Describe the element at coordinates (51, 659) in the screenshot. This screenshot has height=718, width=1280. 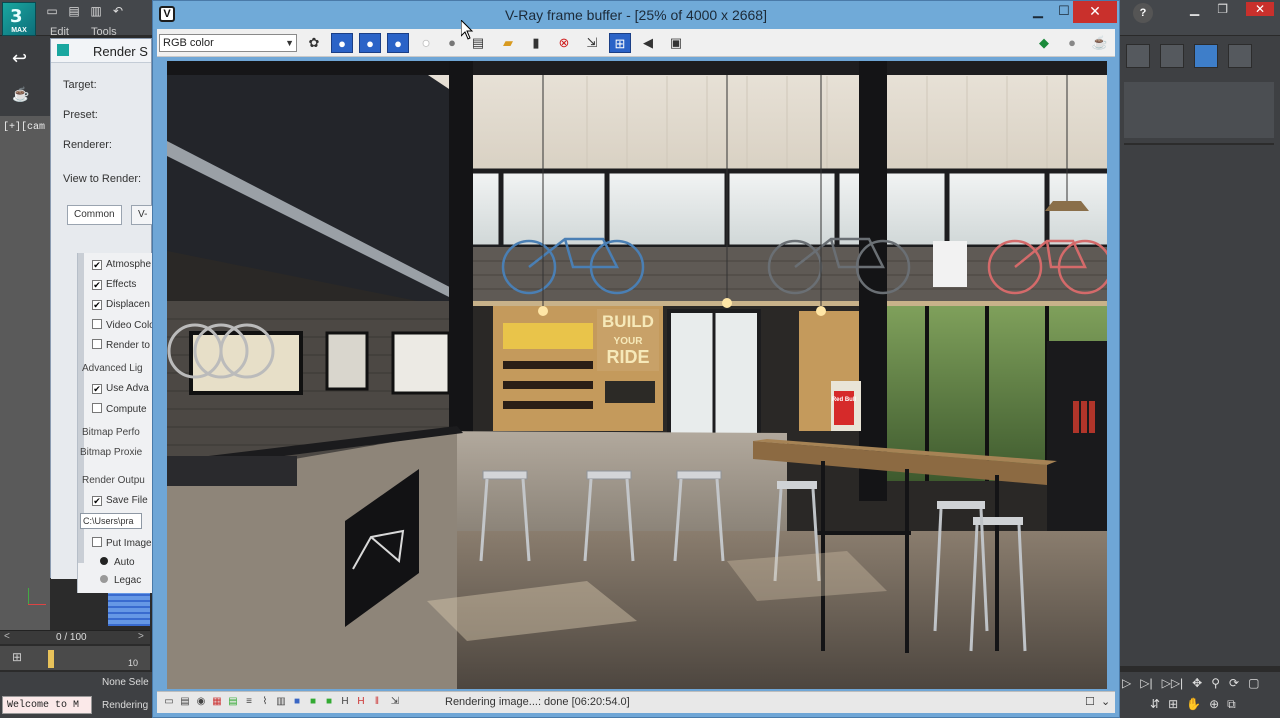
I see `time-slider-thumb` at that location.